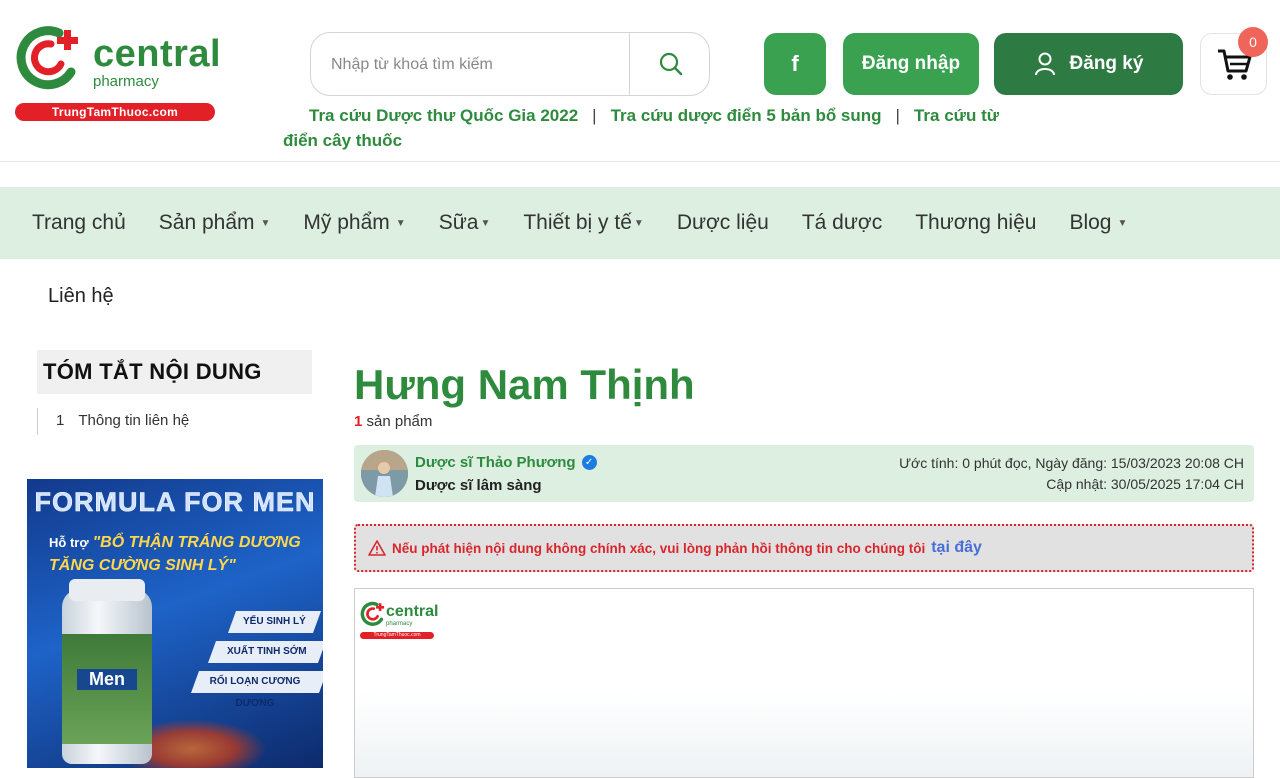 The image size is (1280, 778). I want to click on banner-tag-label: YẾU SINH LÝ, so click(274, 621).